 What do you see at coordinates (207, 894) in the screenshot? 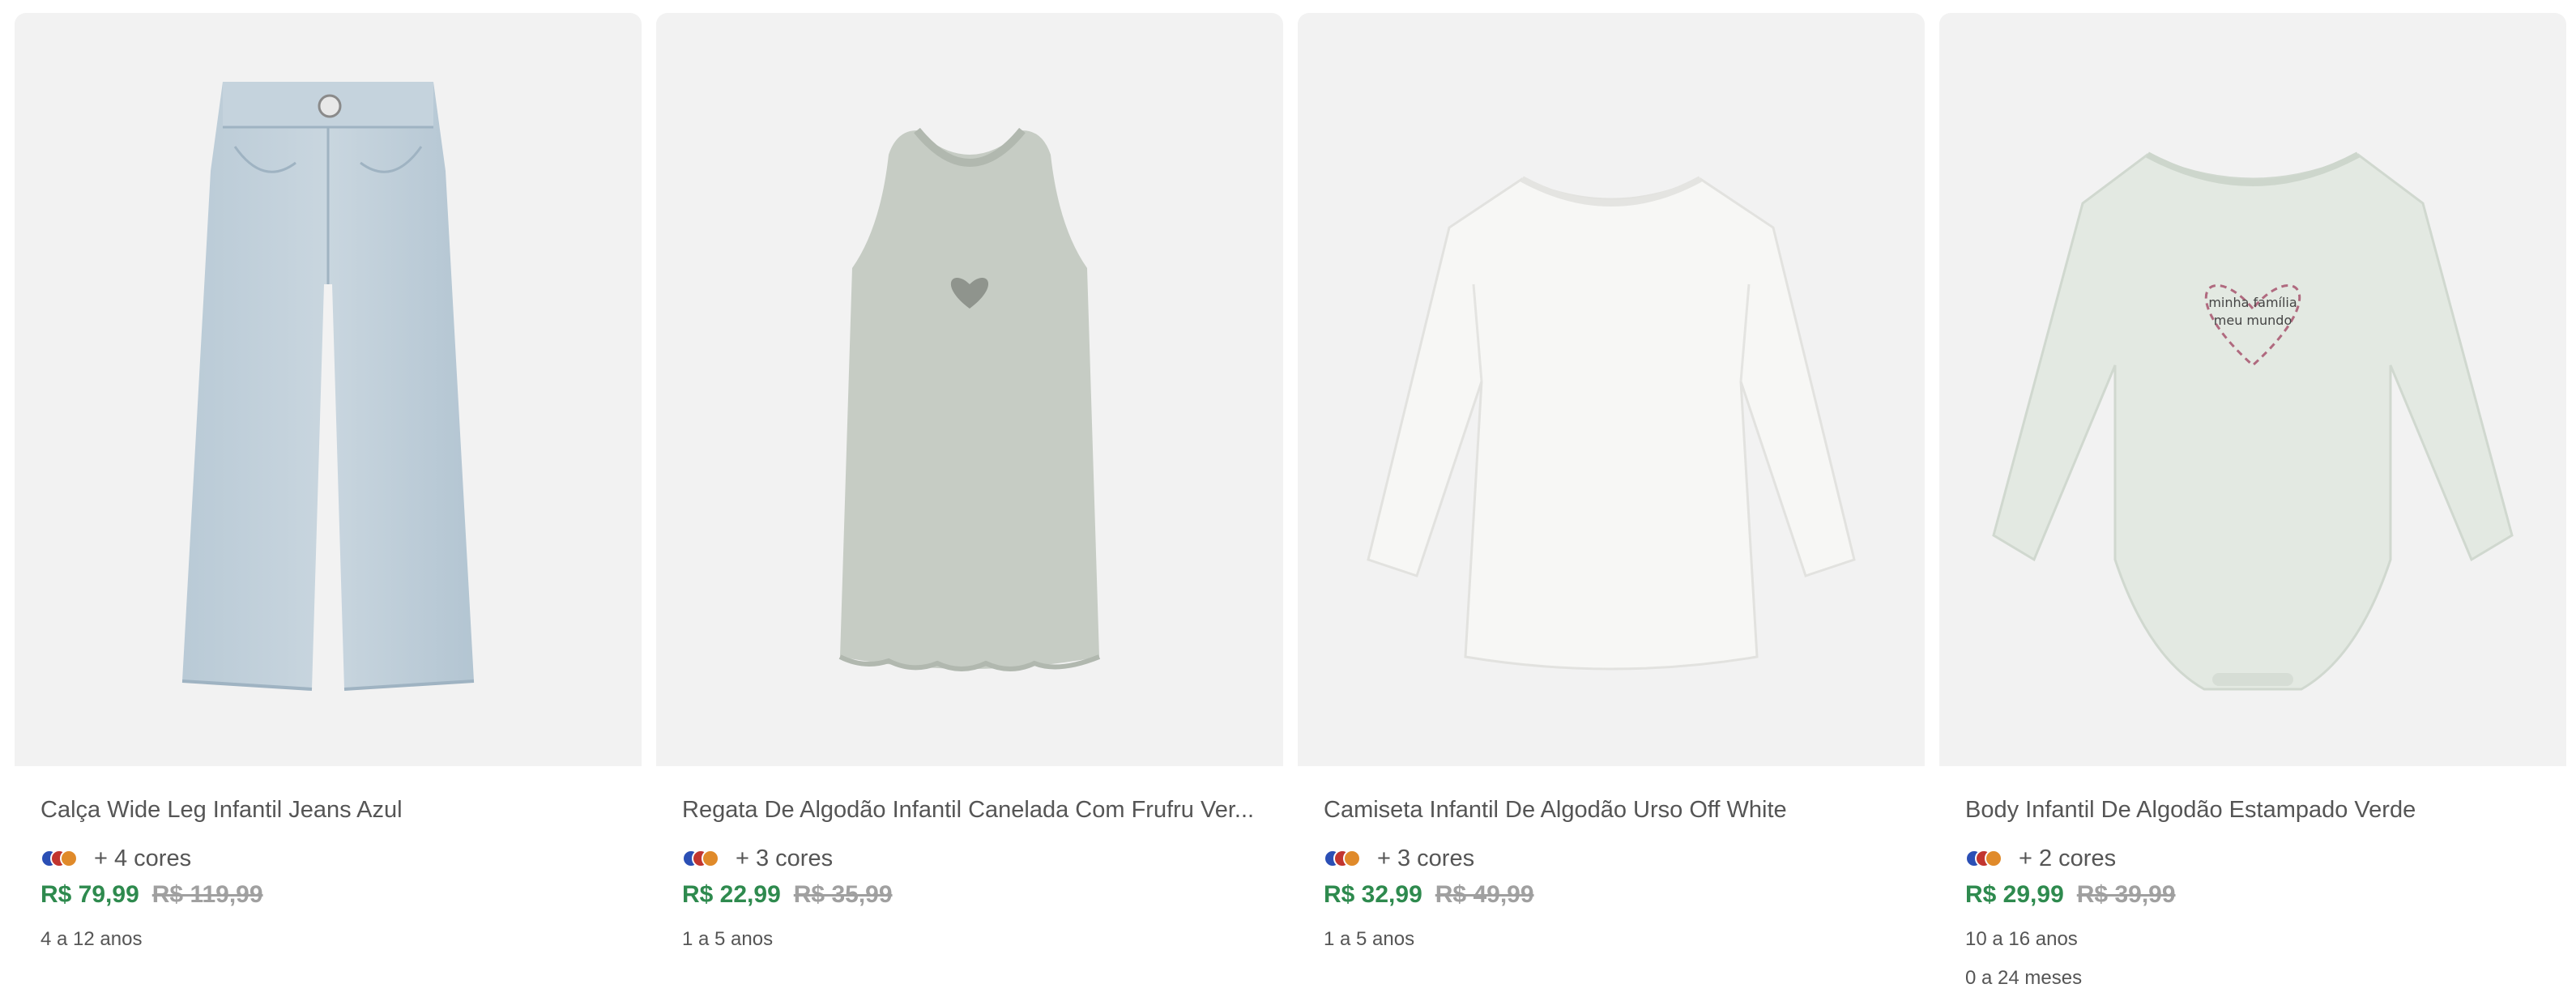
I see `original-price: R$ 119,99` at bounding box center [207, 894].